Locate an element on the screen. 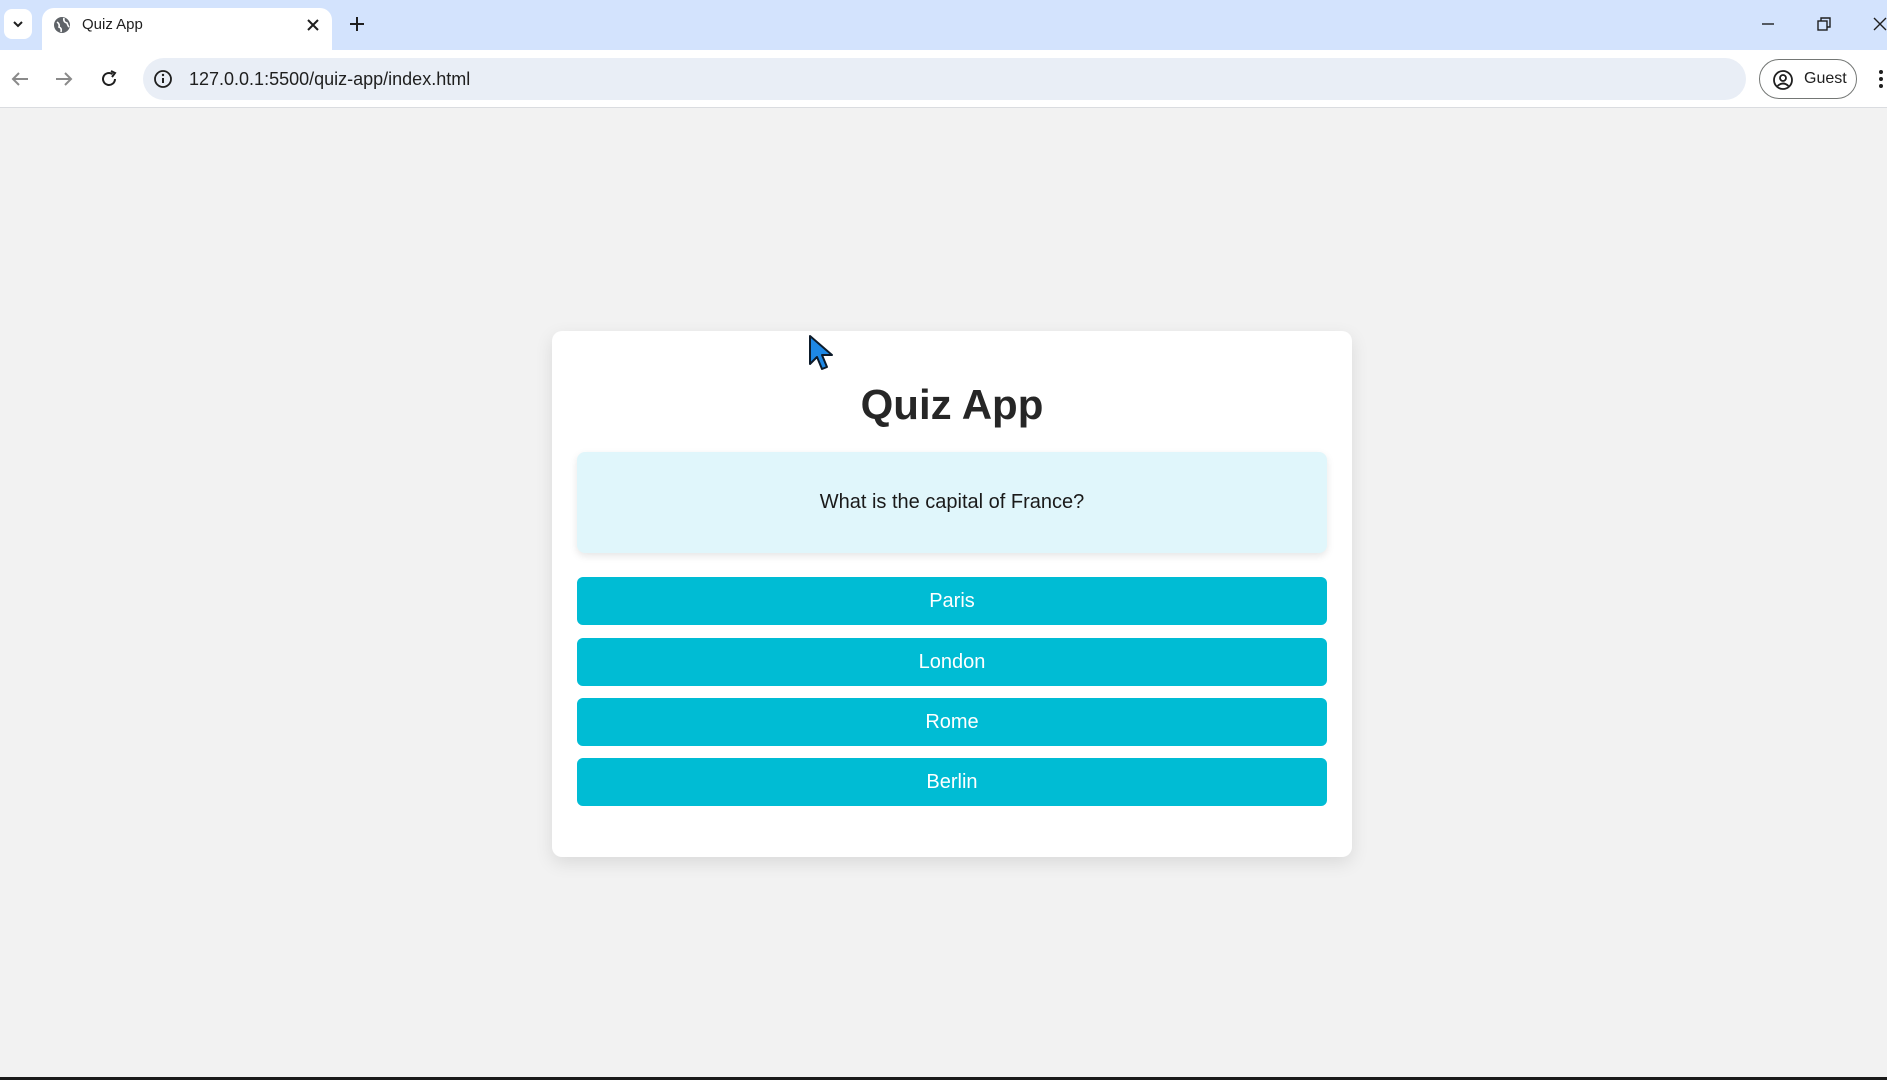 This screenshot has height=1080, width=1887. reload-icon is located at coordinates (109, 79).